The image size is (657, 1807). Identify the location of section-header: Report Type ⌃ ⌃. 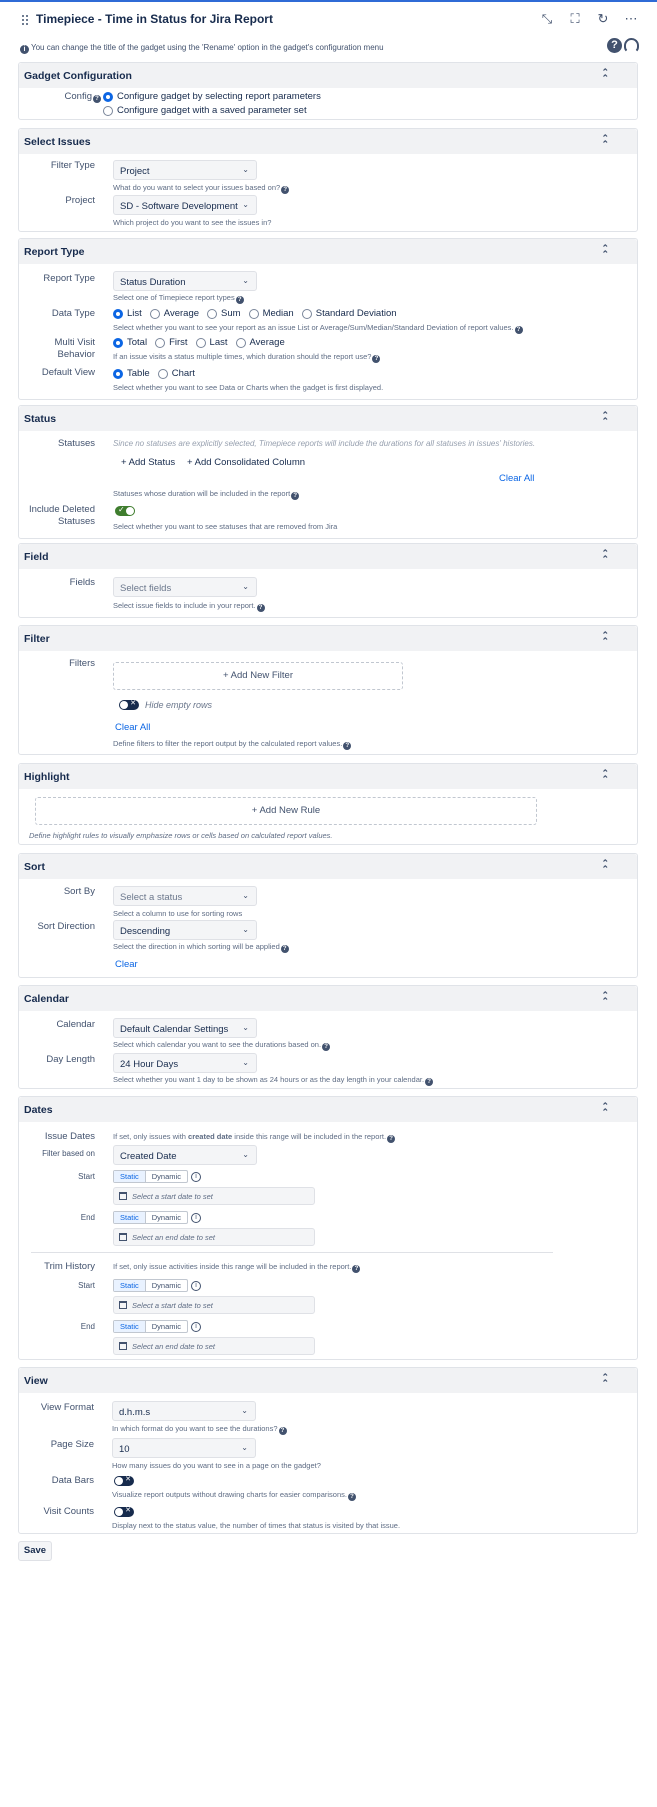
(328, 251).